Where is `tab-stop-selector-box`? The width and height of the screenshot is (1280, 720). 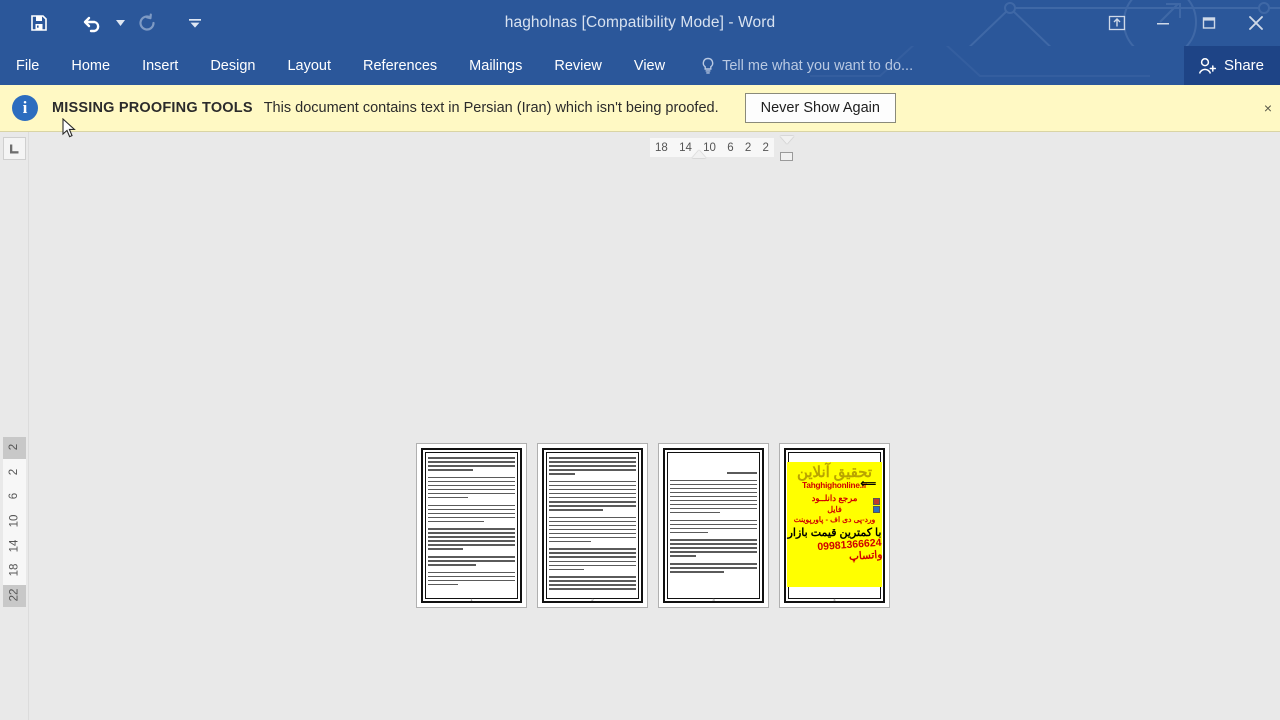 tab-stop-selector-box is located at coordinates (14, 148).